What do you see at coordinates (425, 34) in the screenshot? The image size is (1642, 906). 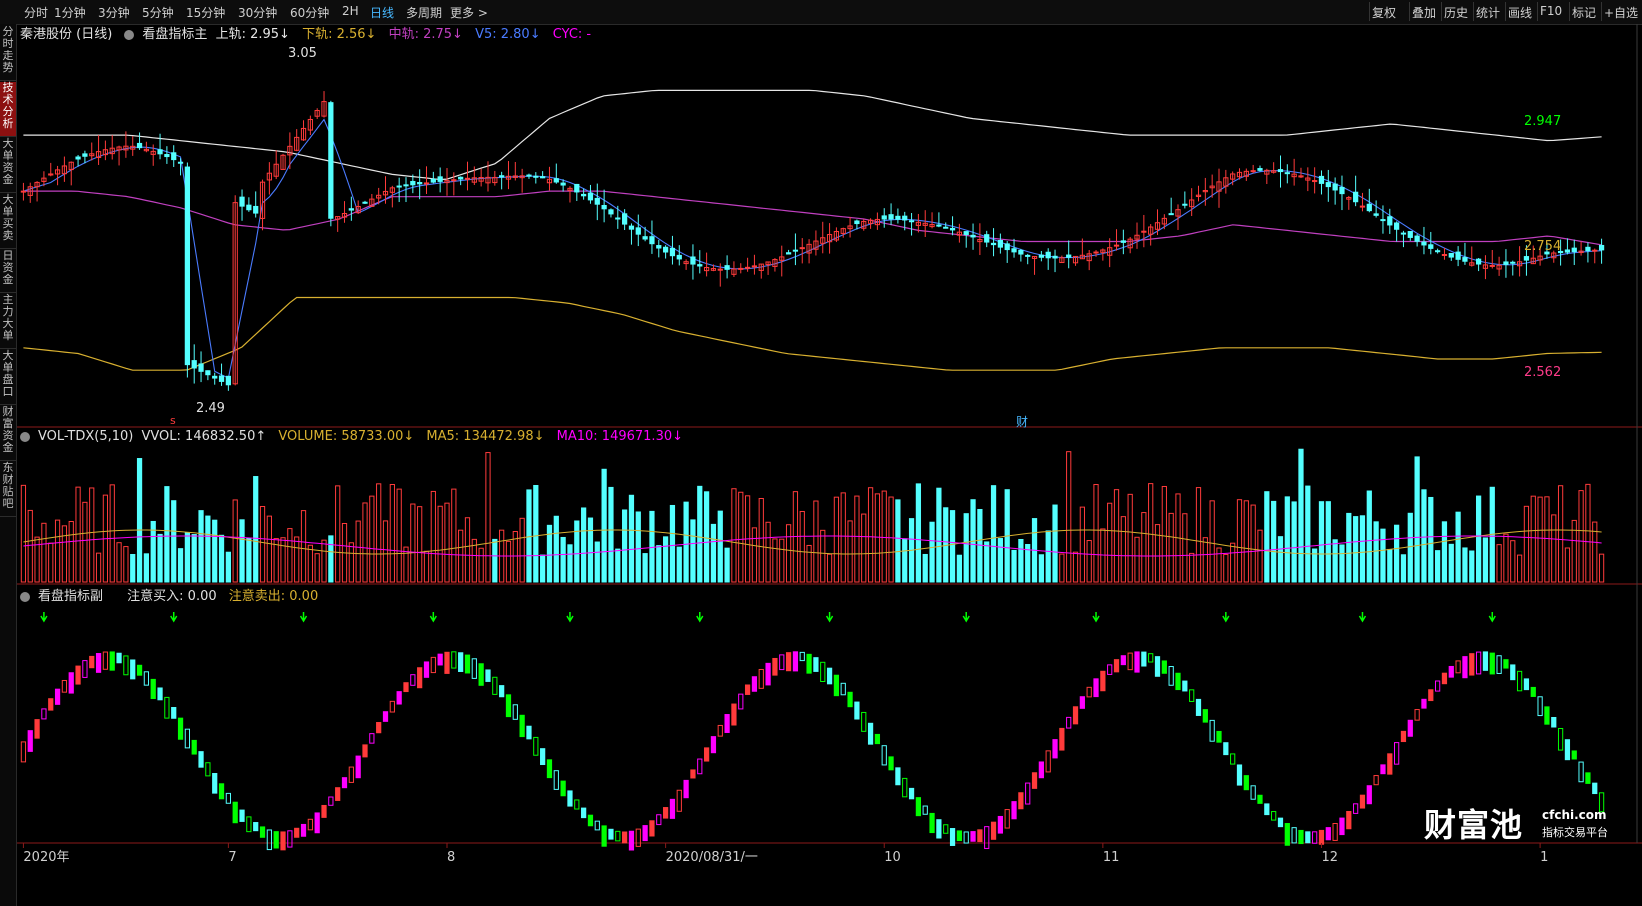 I see `middle-value: 中轨: 2.75↓` at bounding box center [425, 34].